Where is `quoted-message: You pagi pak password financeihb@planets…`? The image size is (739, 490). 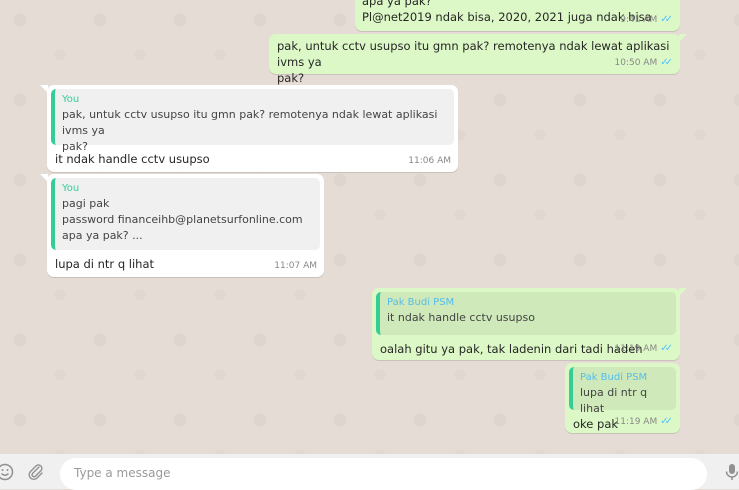
quoted-message: You pagi pak password financeihb@planets… is located at coordinates (185, 214).